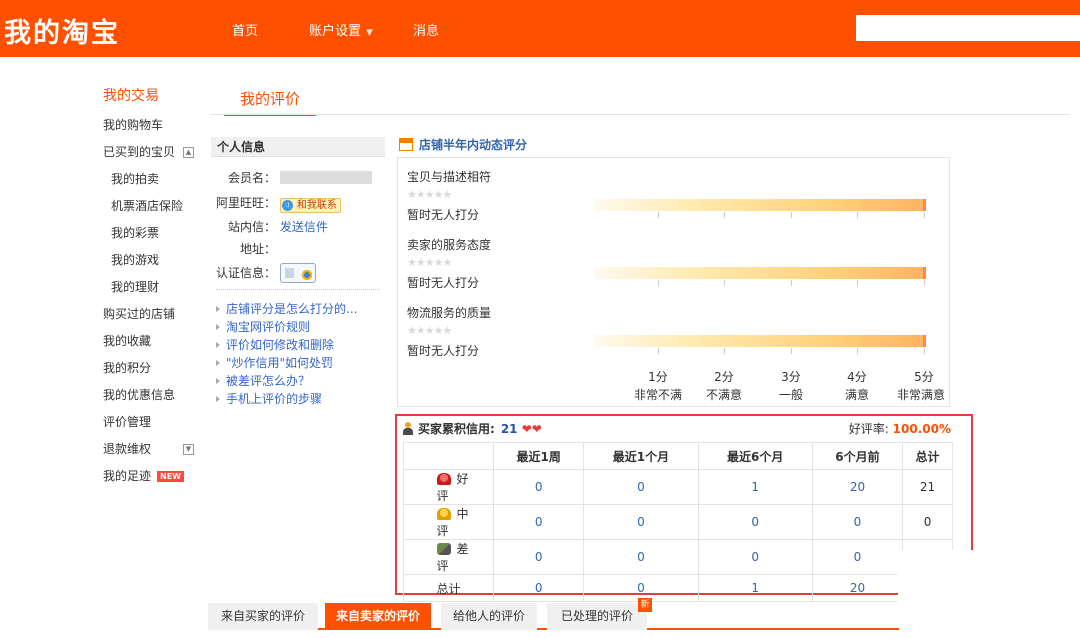 This screenshot has height=638, width=1080. What do you see at coordinates (278, 203) in the screenshot?
I see `wangwang-row: 阿里旺旺： :) 和我联系` at bounding box center [278, 203].